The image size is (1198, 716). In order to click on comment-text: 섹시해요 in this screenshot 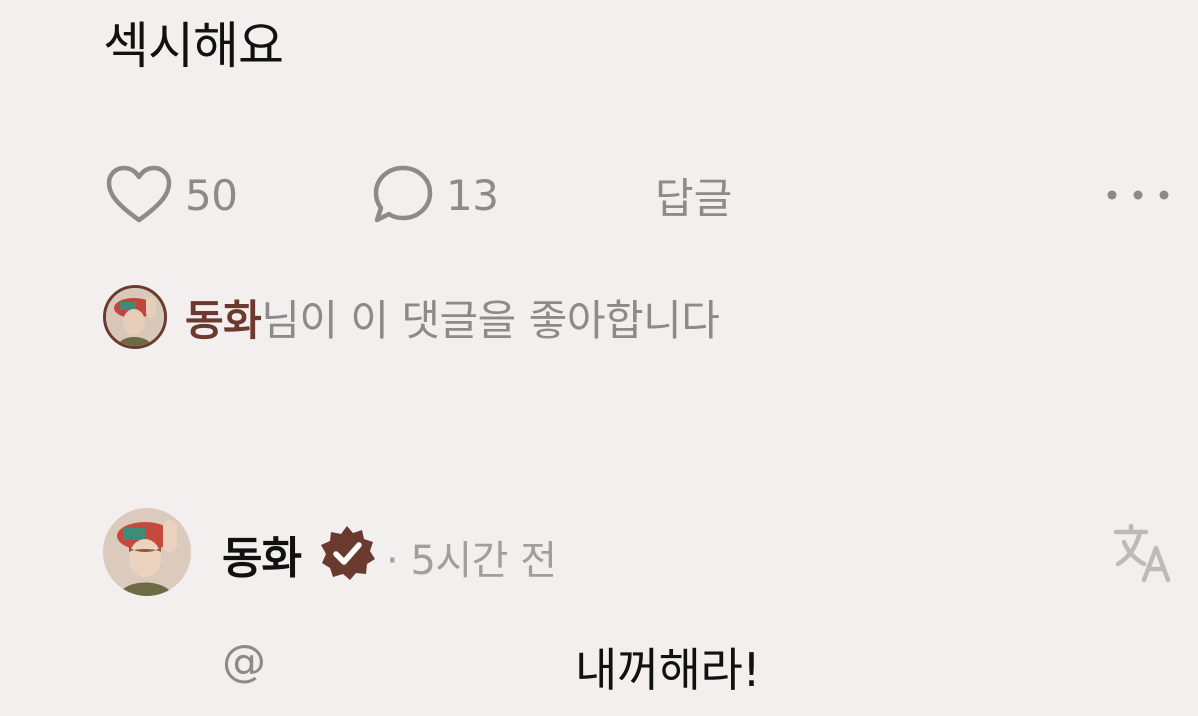, I will do `click(193, 46)`.